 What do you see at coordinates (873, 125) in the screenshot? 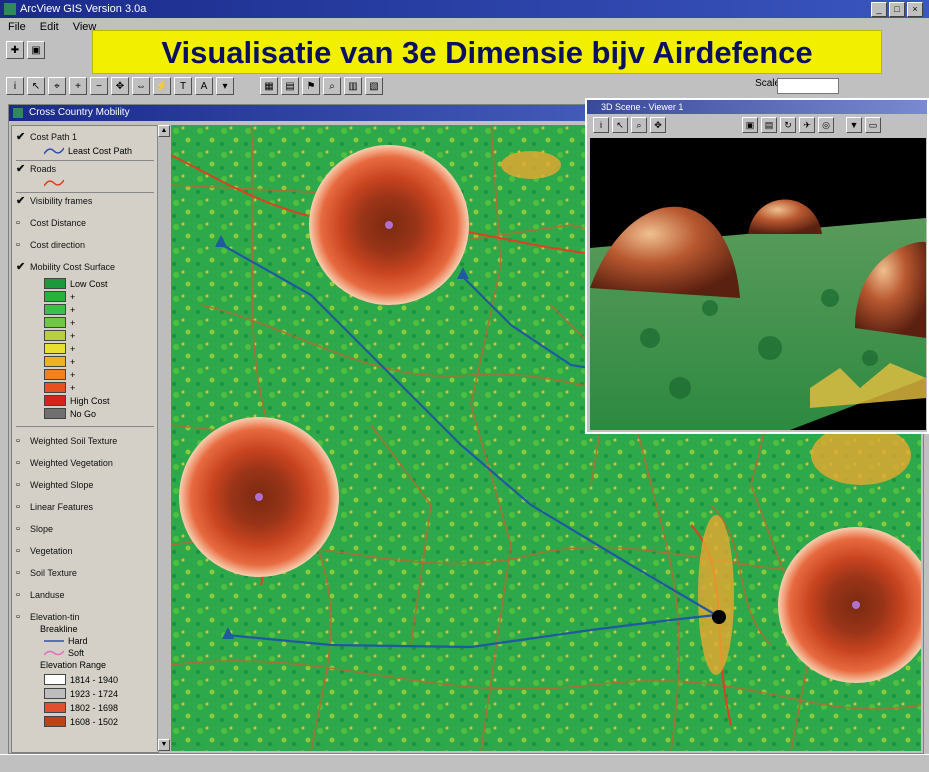
I see `view-panel-icon: ▭` at bounding box center [873, 125].